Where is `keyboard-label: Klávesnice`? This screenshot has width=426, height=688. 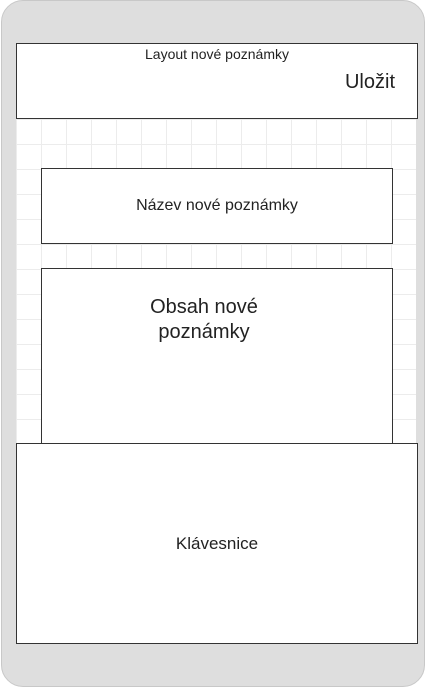 keyboard-label: Klávesnice is located at coordinates (217, 543).